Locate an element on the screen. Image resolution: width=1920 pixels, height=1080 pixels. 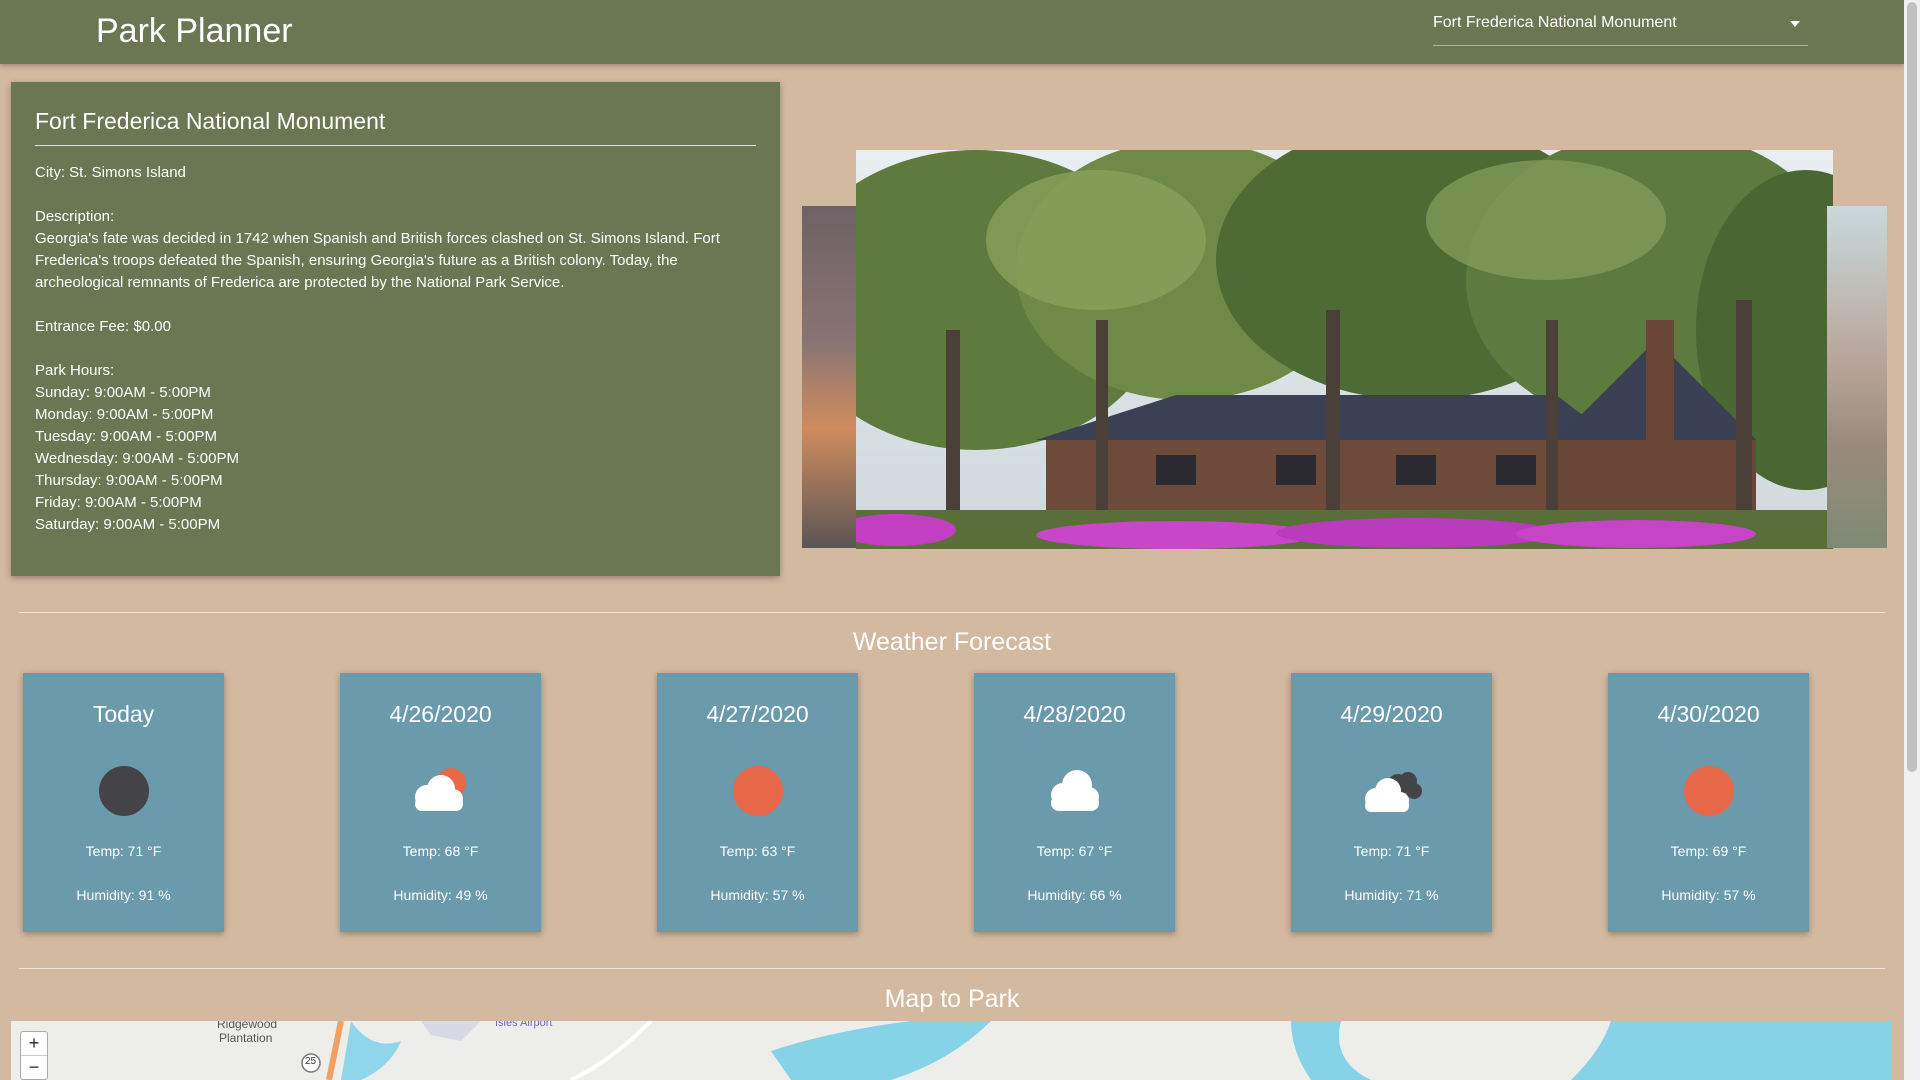
park-city: City: St. Simons Island is located at coordinates (110, 172).